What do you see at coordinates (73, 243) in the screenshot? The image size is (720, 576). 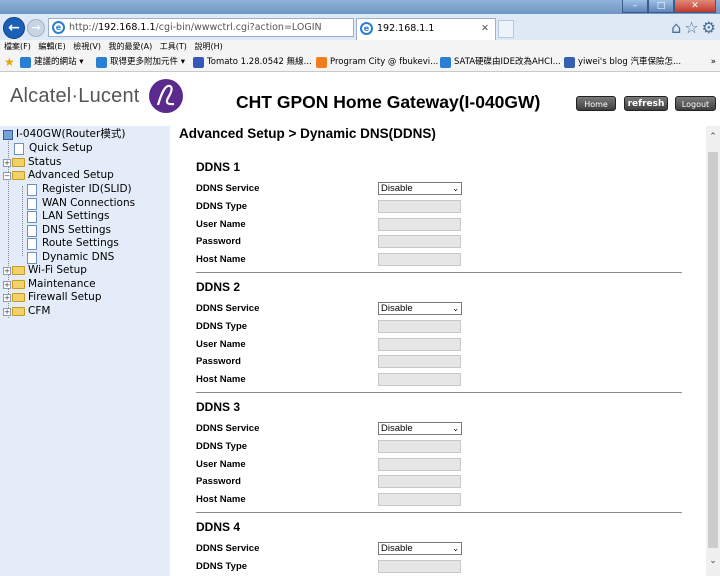 I see `sidebar-item-route-settings: Route Settings` at bounding box center [73, 243].